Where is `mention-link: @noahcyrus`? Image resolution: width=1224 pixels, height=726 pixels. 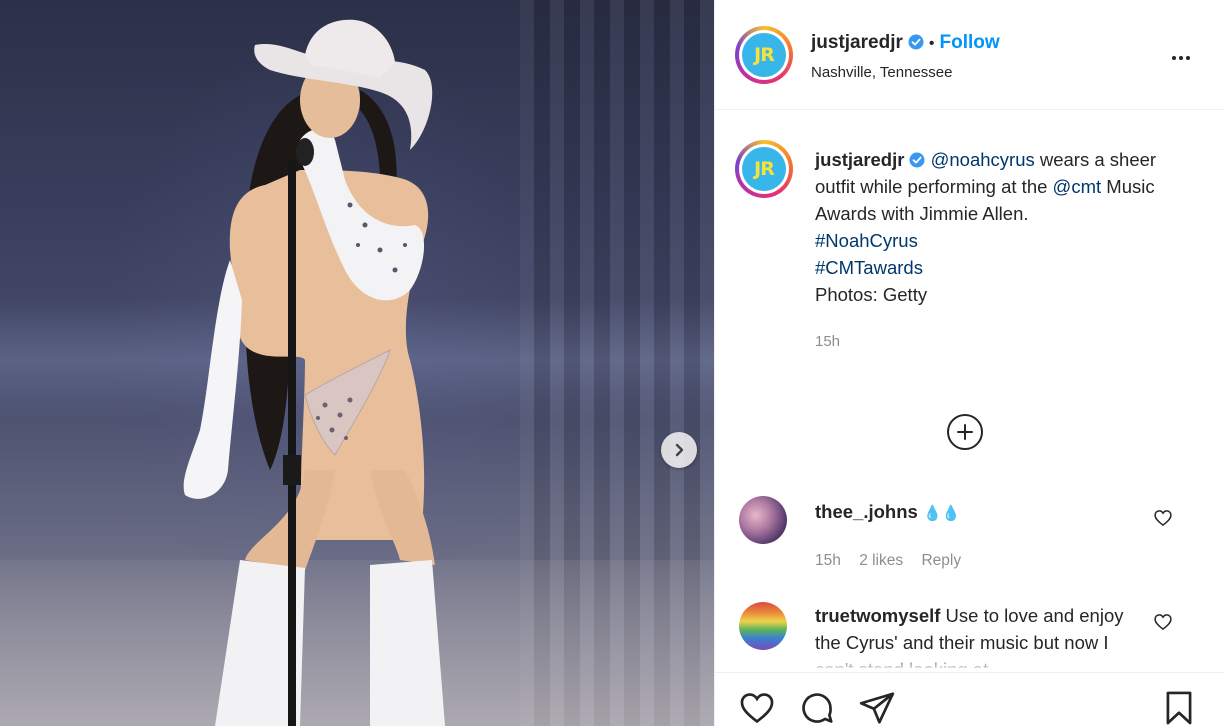
mention-link: @noahcyrus is located at coordinates (983, 159).